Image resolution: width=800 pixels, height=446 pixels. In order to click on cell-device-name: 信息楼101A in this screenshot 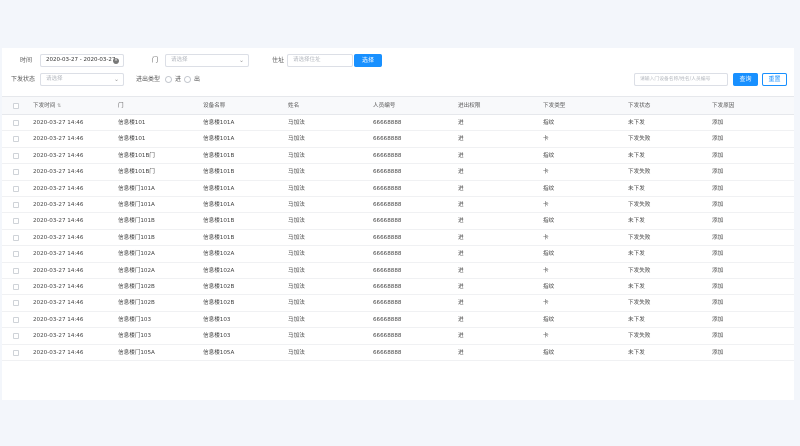, I will do `click(219, 205)`.